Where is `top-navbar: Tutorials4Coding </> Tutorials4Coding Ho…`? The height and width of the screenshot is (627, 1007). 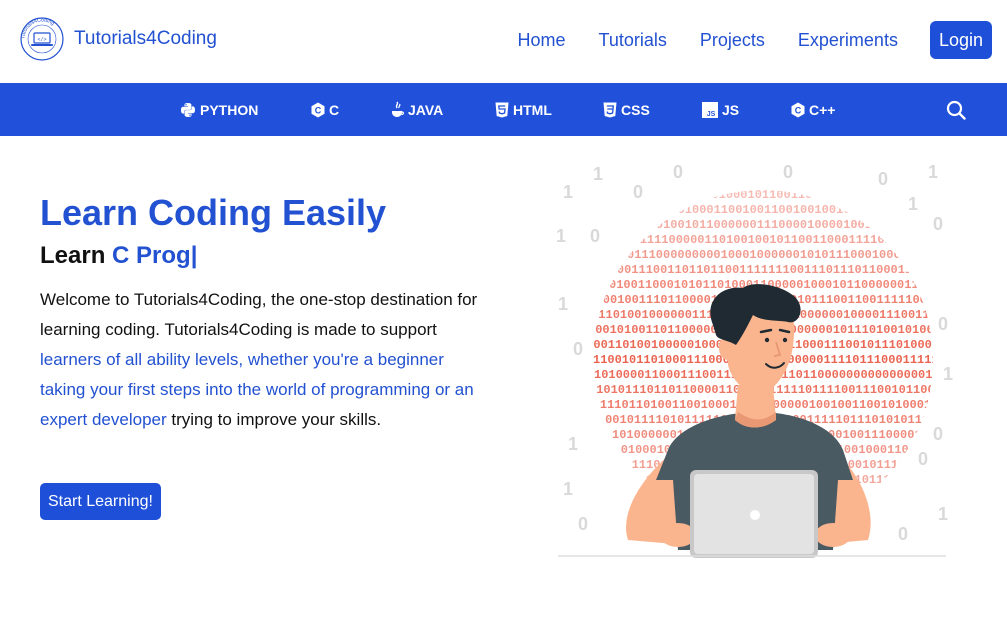 top-navbar: Tutorials4Coding </> Tutorials4Coding Ho… is located at coordinates (503, 41).